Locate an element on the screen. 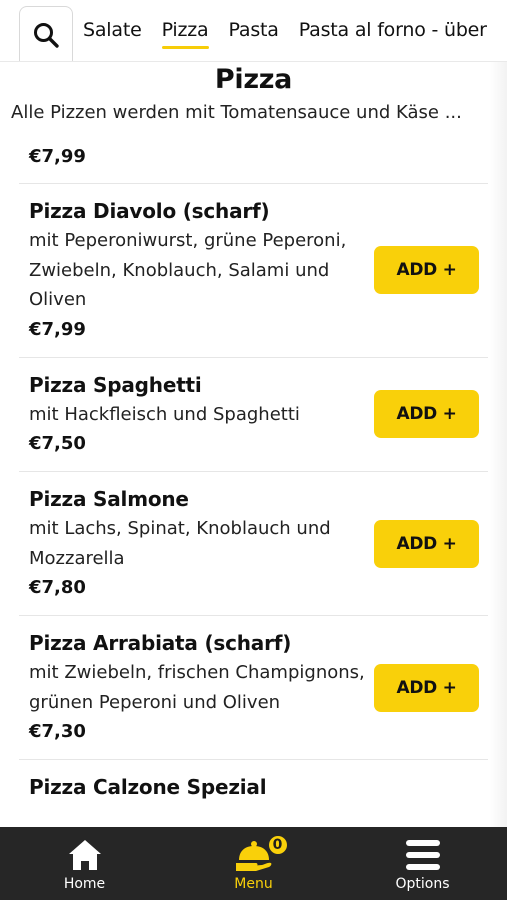 This screenshot has width=507, height=900. category-tabs: Salate Pizza Pasta Pasta al forno - über is located at coordinates (295, 30).